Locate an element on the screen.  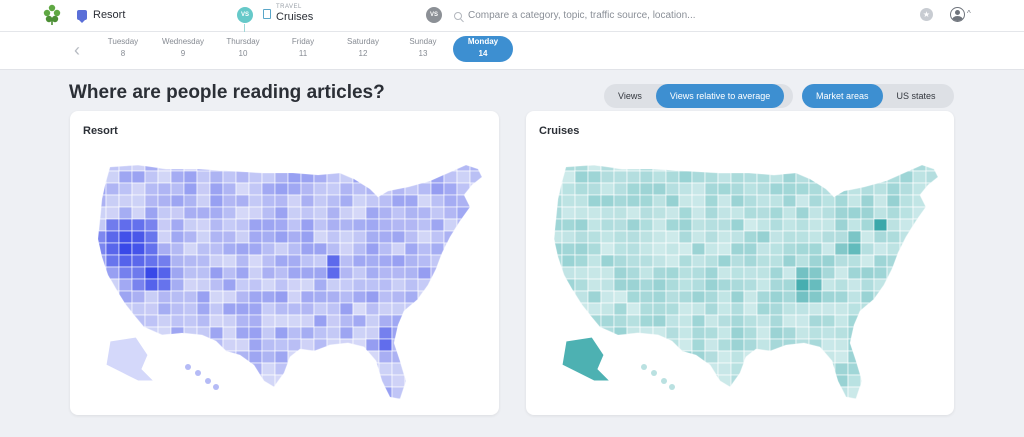
day-tab-friday: Friday 11 is located at coordinates (303, 49).